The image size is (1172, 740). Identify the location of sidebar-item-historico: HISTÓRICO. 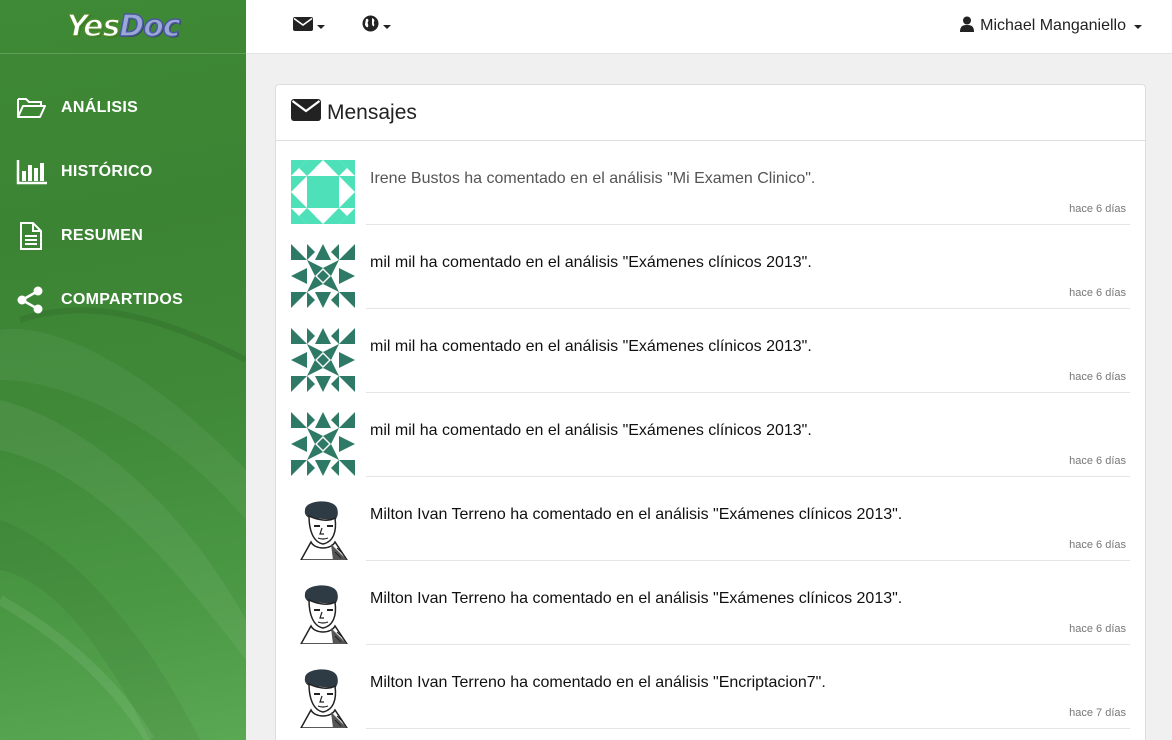
(123, 172).